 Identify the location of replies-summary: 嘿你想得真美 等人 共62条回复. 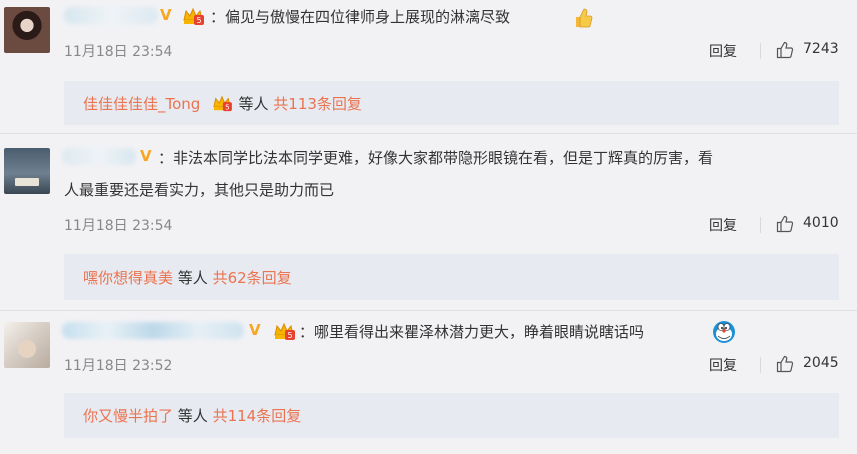
(451, 277).